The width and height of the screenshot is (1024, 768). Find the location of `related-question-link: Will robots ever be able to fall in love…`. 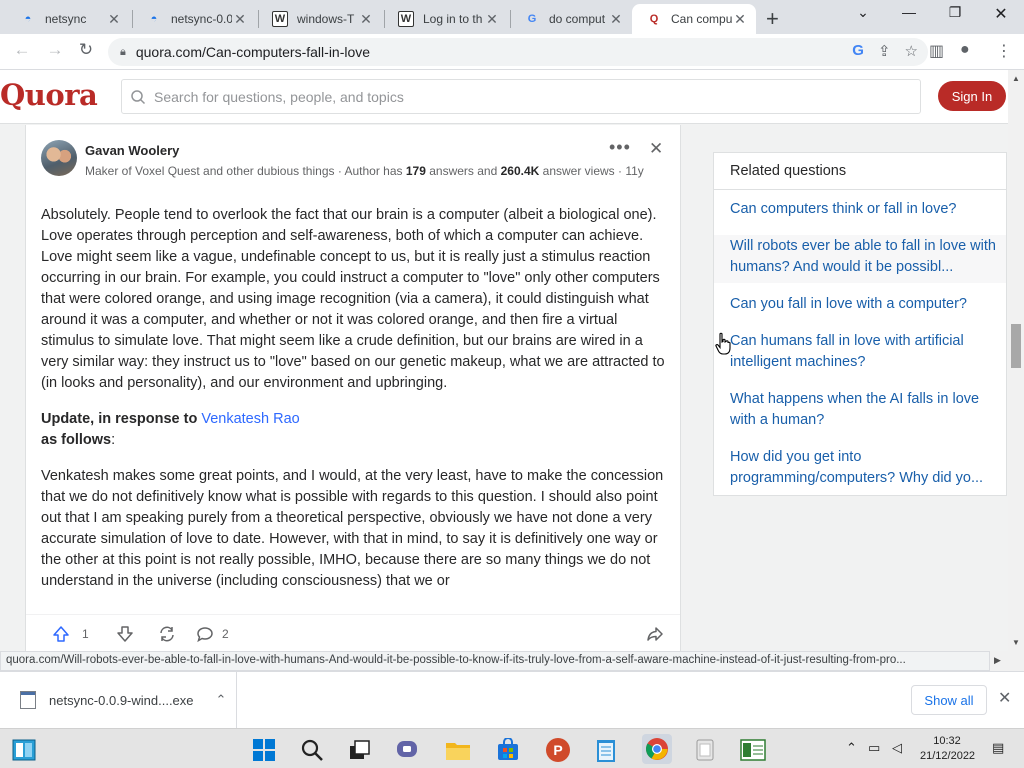

related-question-link: Will robots ever be able to fall in love… is located at coordinates (860, 259).